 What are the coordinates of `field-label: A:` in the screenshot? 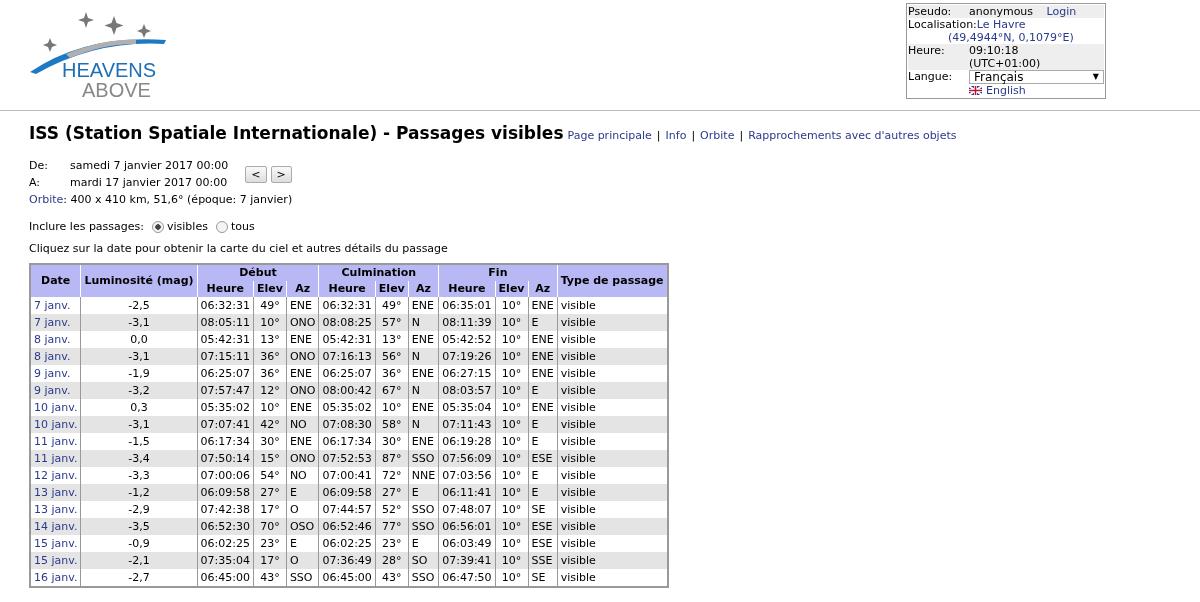 It's located at (35, 183).